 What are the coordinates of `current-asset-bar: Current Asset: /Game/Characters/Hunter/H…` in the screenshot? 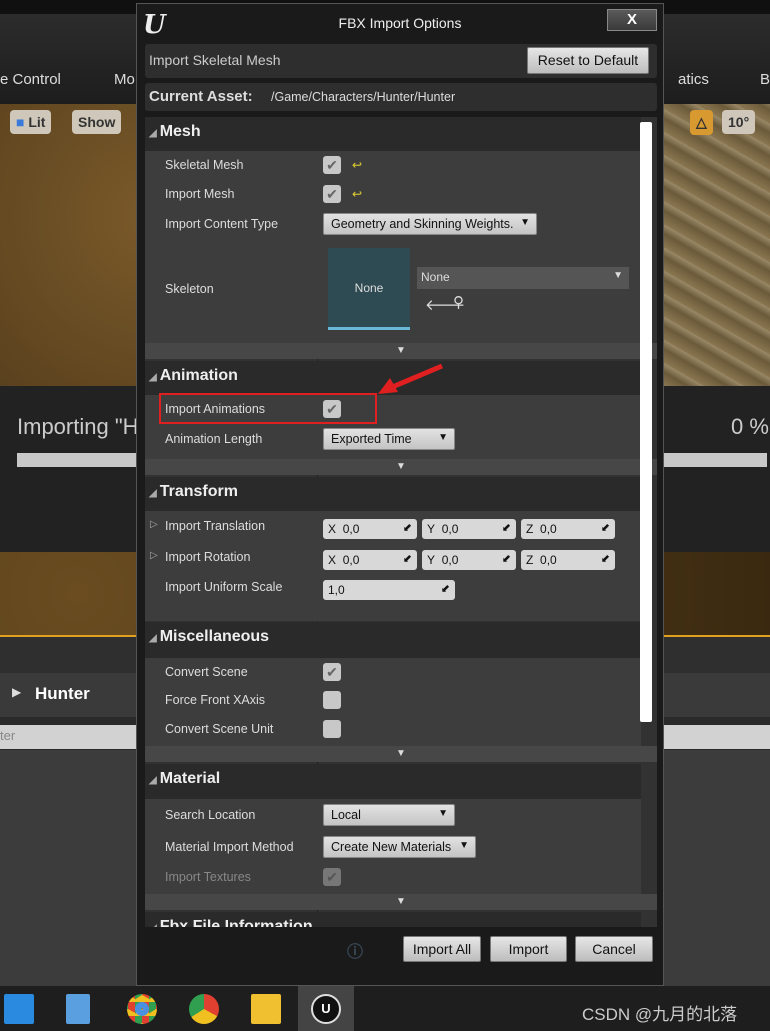 It's located at (401, 97).